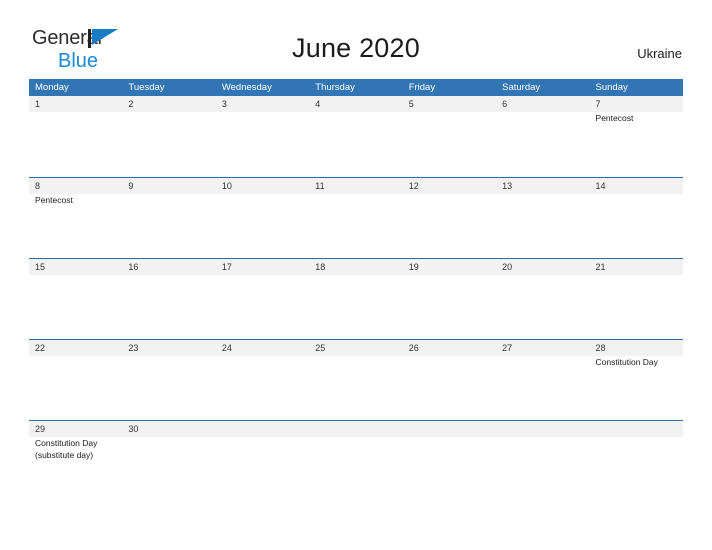 The height and width of the screenshot is (550, 712). I want to click on calendar-day-cell: 2, so click(168, 136).